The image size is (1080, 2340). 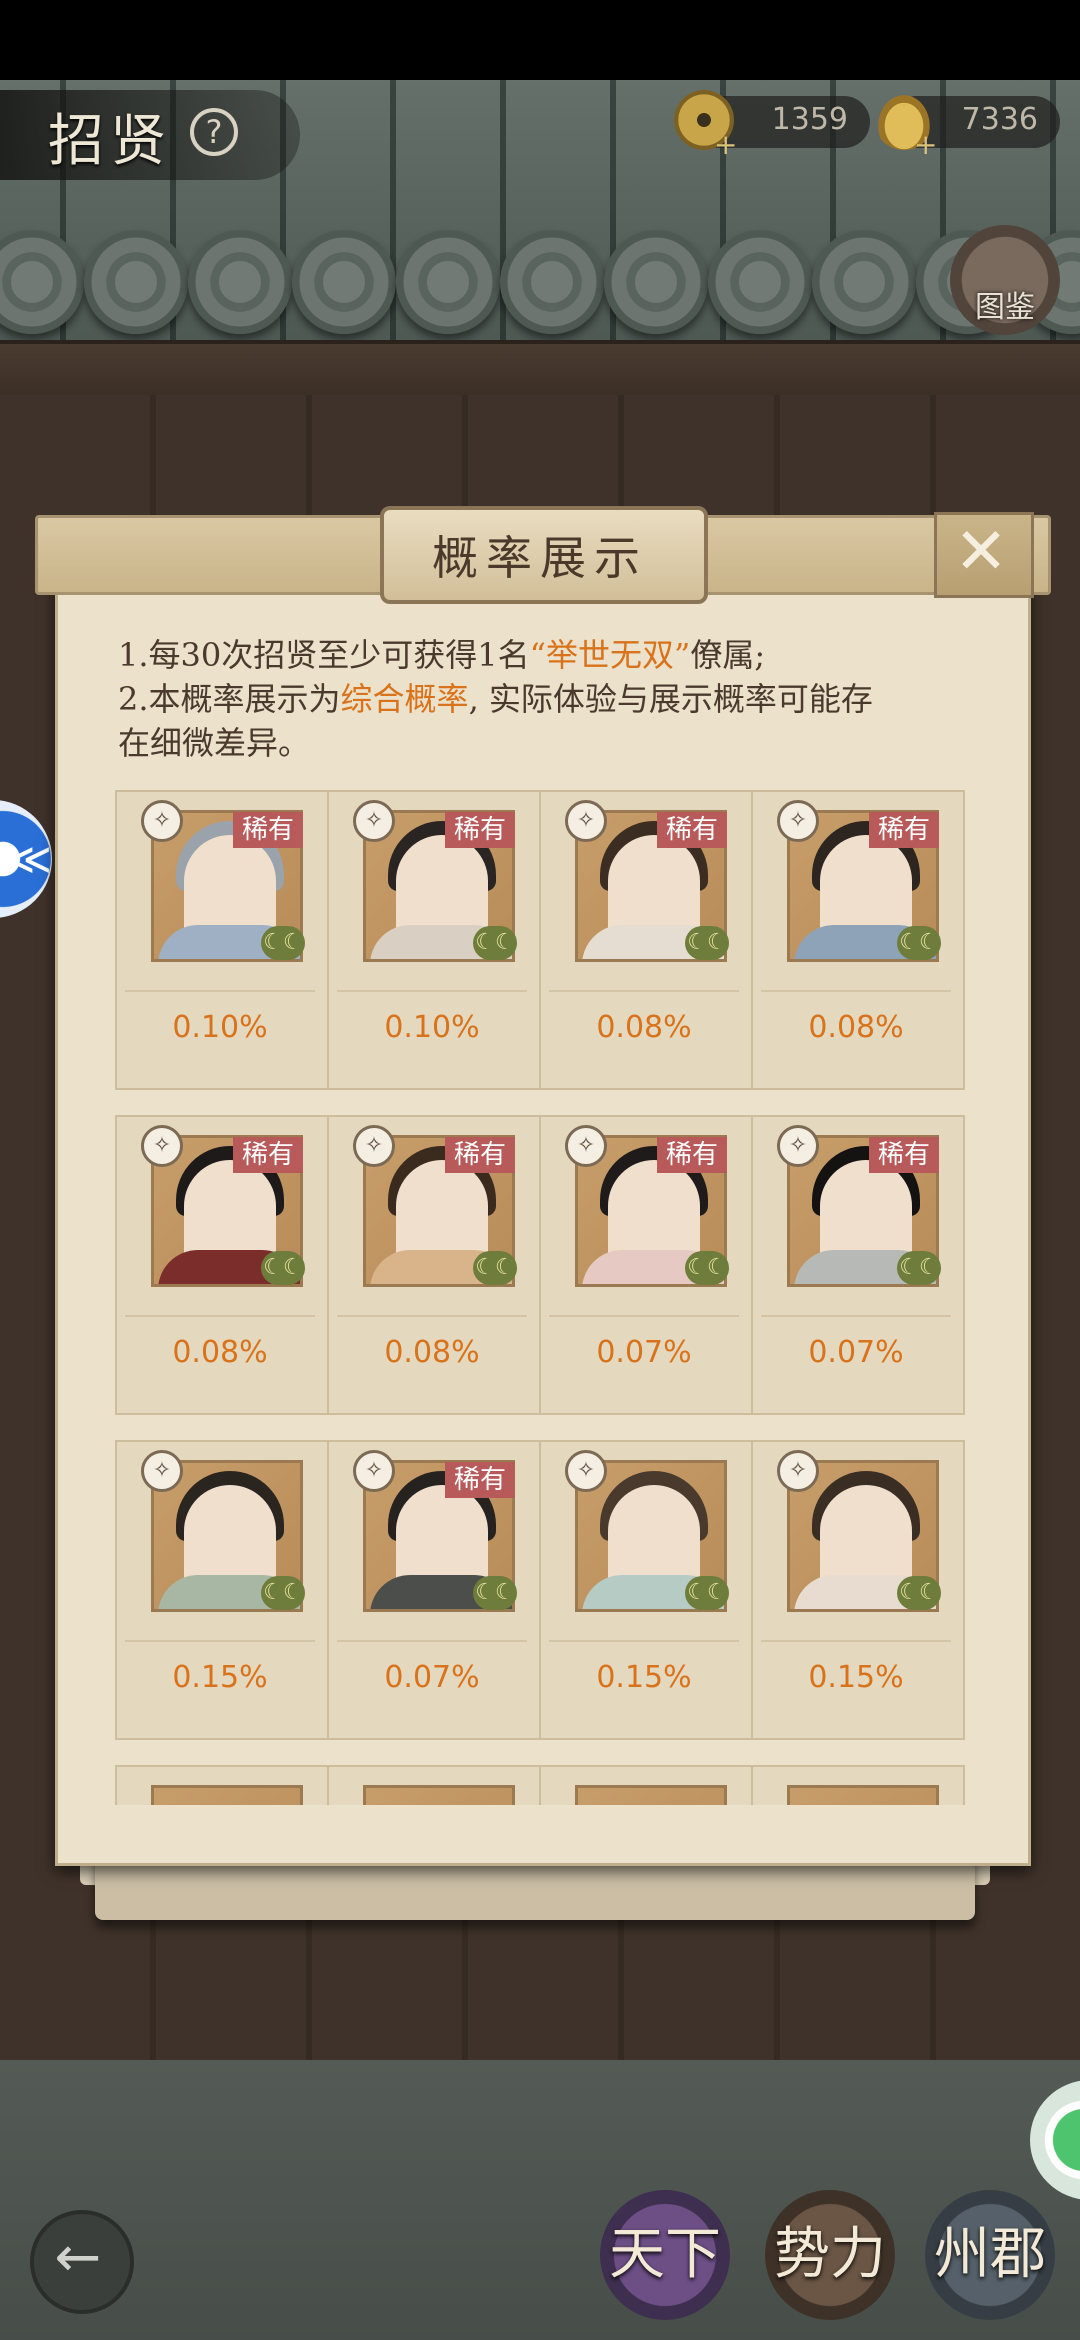 I want to click on rule-3-text: 在细微差异。, so click(x=214, y=743).